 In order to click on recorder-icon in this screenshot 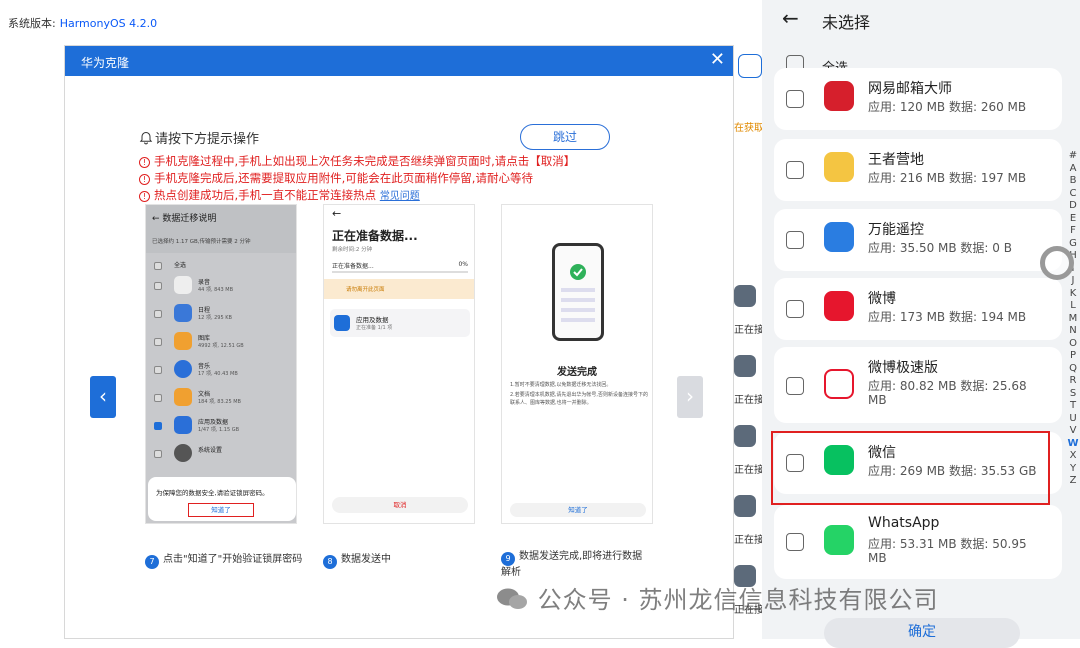, I will do `click(183, 285)`.